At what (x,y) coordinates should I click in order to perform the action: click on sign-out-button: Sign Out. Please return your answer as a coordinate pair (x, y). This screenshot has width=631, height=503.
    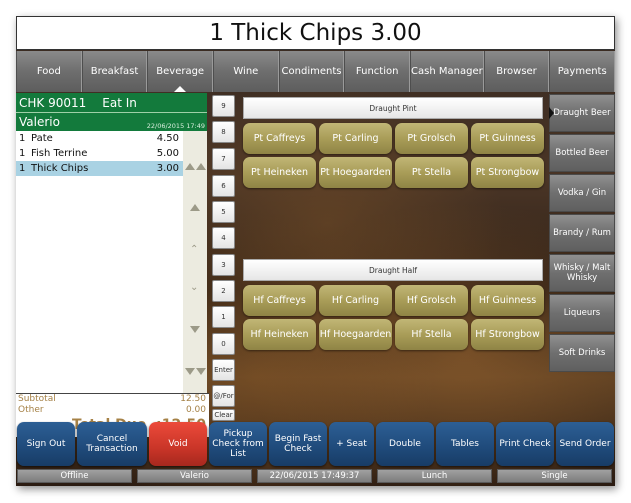
    Looking at the image, I should click on (46, 444).